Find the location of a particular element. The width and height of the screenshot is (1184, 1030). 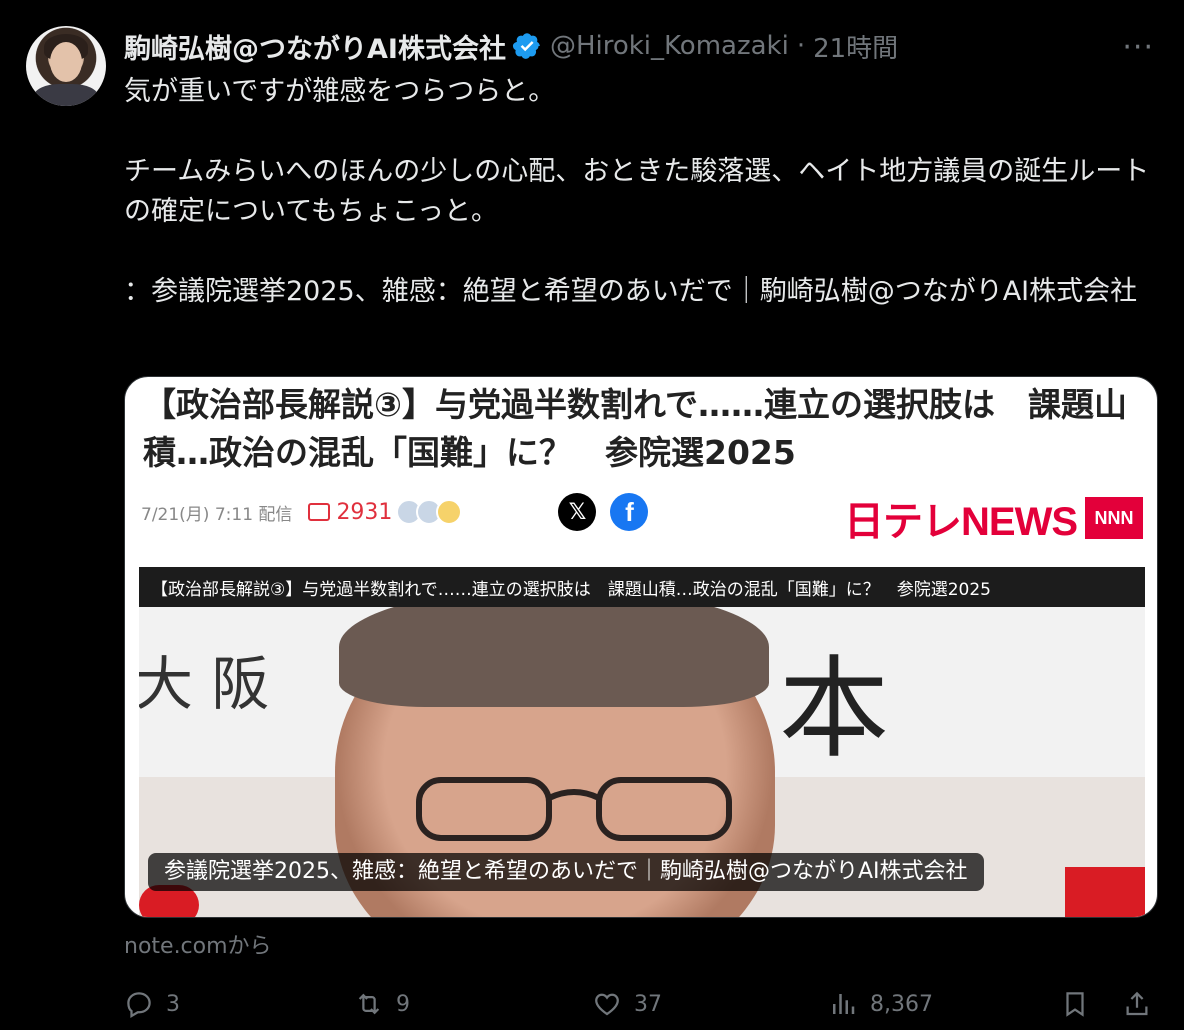

ntv-news-logo: 日テレNEWS NNN is located at coordinates (993, 518).